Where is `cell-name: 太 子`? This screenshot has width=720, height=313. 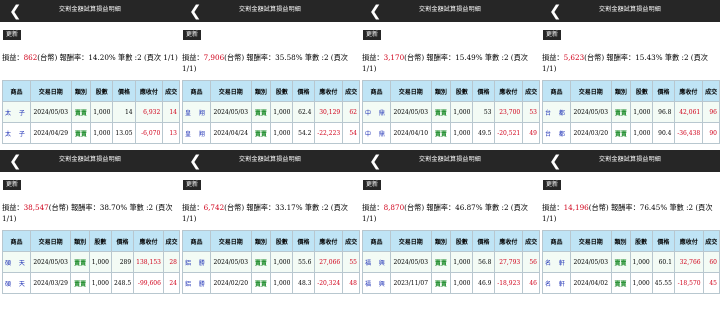 cell-name: 太 子 is located at coordinates (16, 133).